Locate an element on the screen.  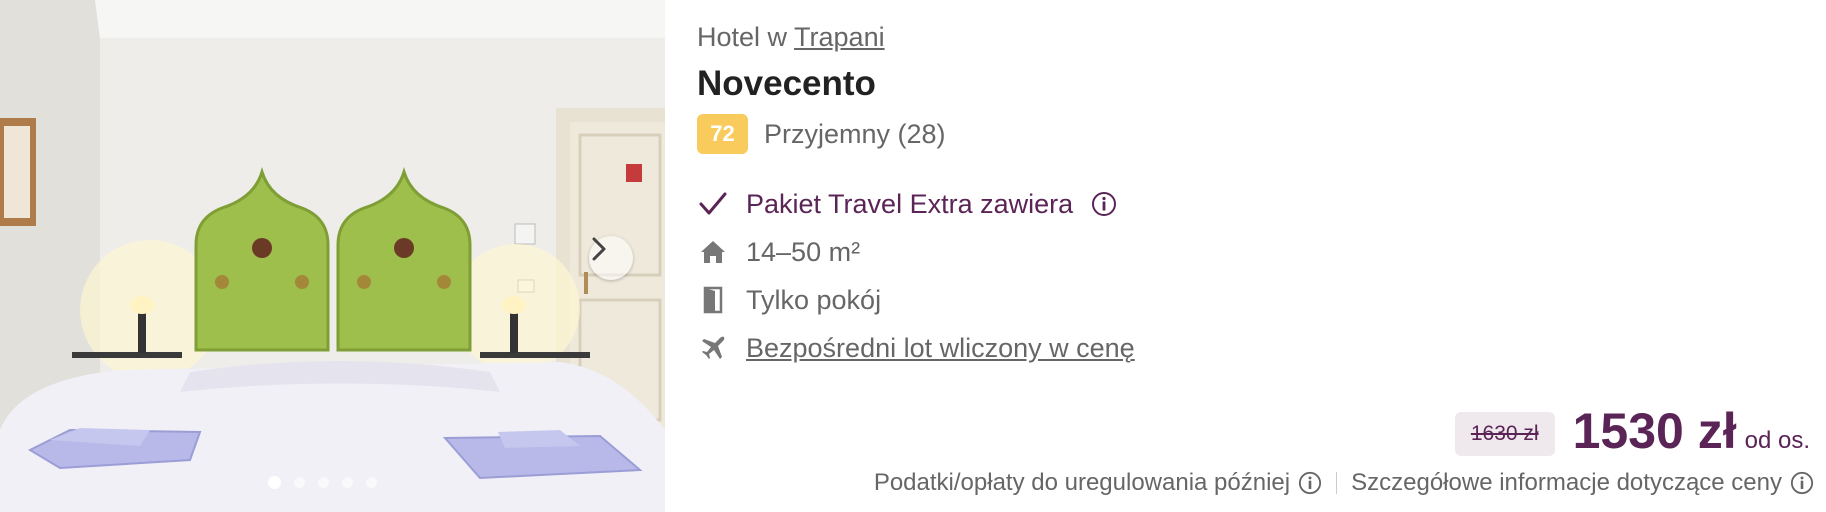
hotel-name: Novecento is located at coordinates (786, 84).